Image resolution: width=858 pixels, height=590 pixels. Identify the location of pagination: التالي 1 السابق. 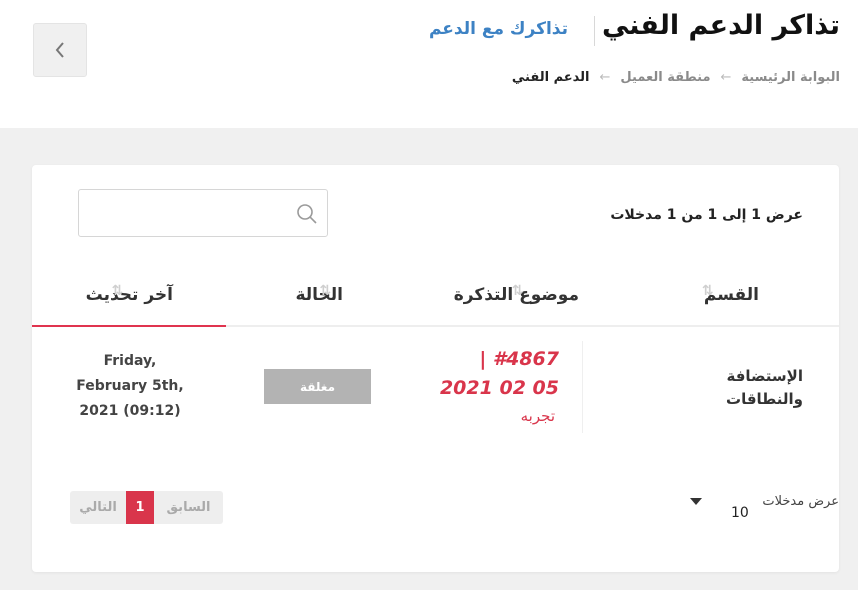
(146, 507).